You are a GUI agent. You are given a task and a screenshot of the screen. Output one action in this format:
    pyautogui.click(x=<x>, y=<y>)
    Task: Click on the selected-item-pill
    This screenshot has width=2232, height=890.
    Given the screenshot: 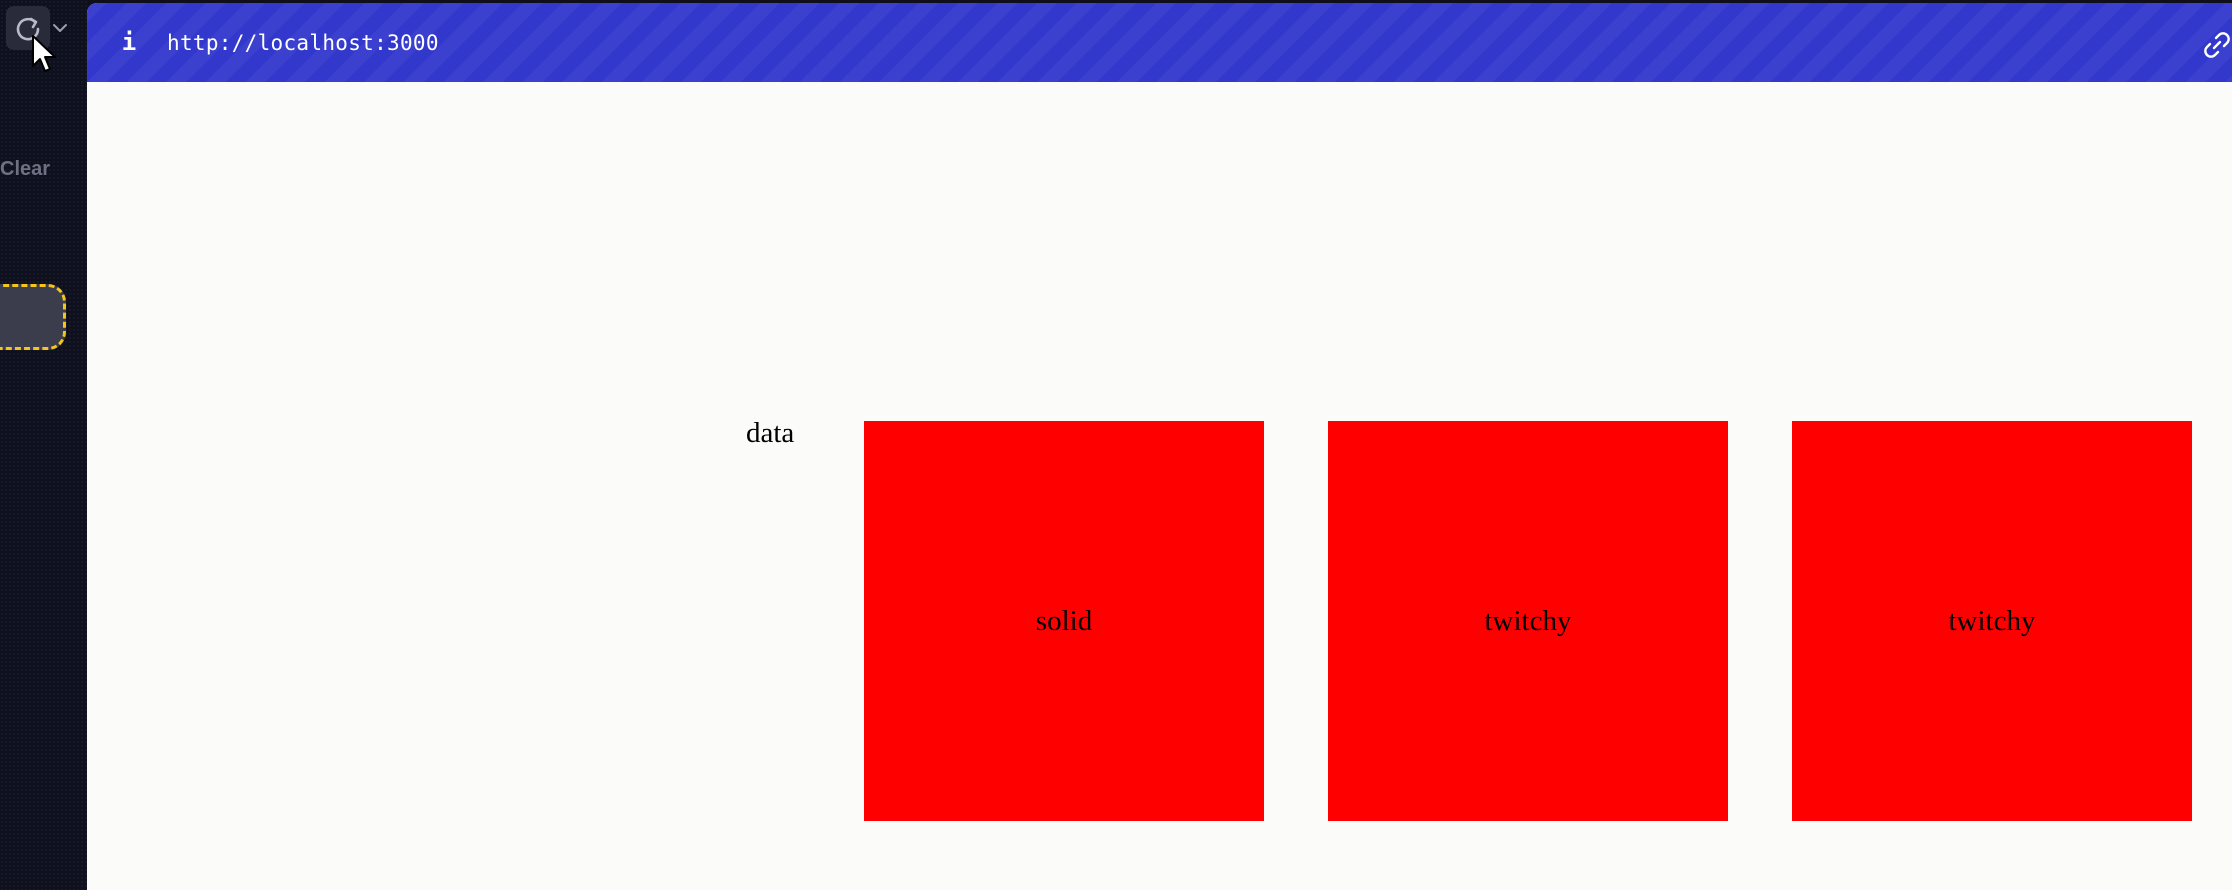 What is the action you would take?
    pyautogui.click(x=33, y=317)
    